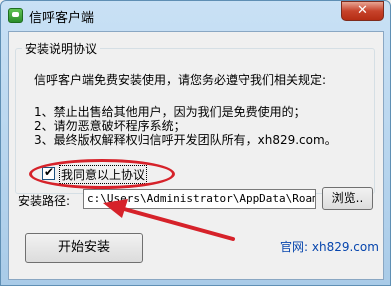 The height and width of the screenshot is (286, 391). I want to click on agreement-intro: 信呼客户端免费安装使用，请您务必遵守我们相关规定:, so click(180, 80).